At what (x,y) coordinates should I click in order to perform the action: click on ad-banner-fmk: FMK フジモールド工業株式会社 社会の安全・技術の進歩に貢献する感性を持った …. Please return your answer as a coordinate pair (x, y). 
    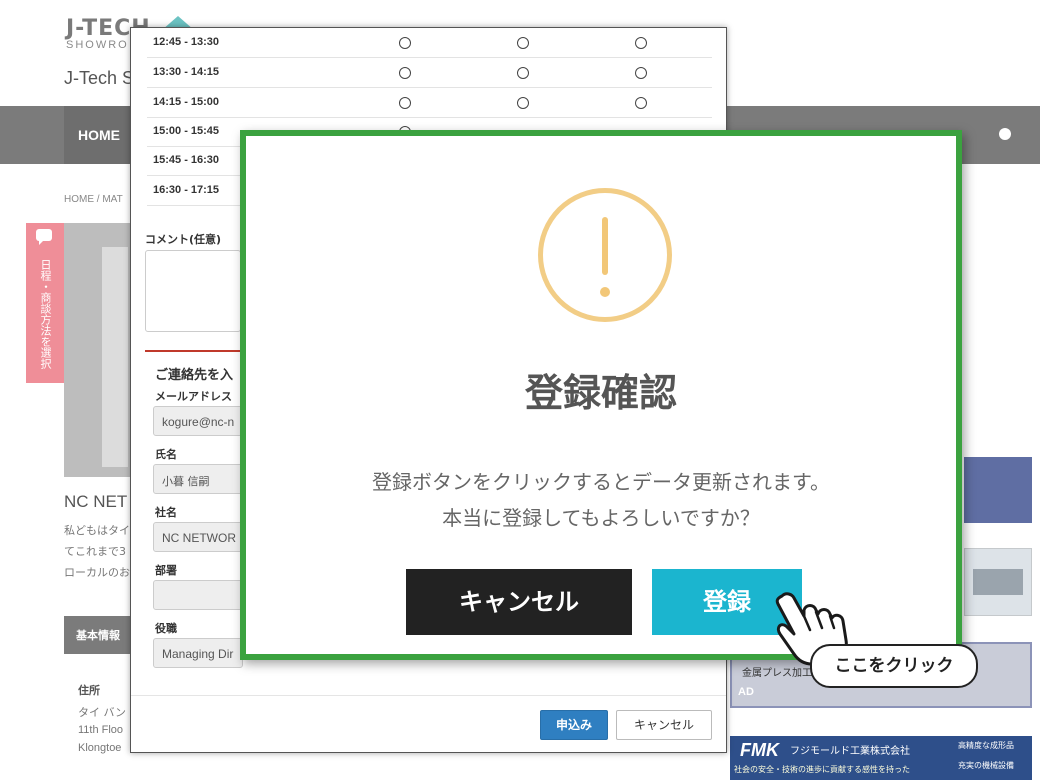
    Looking at the image, I should click on (881, 758).